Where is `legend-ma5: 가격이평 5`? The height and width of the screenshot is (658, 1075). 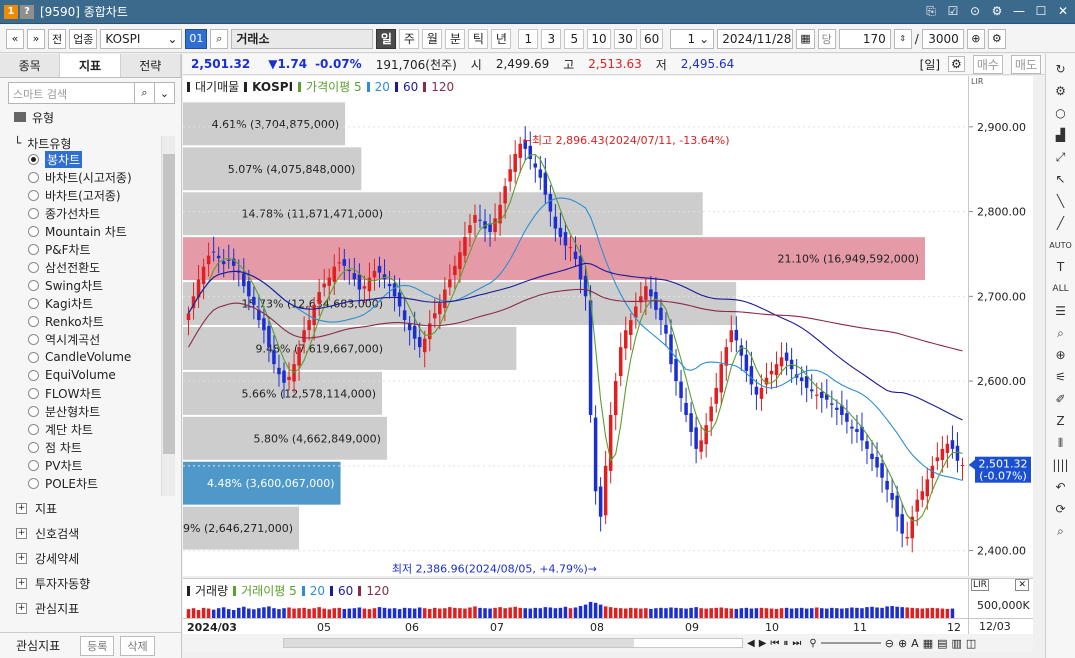
legend-ma5: 가격이평 5 is located at coordinates (334, 86).